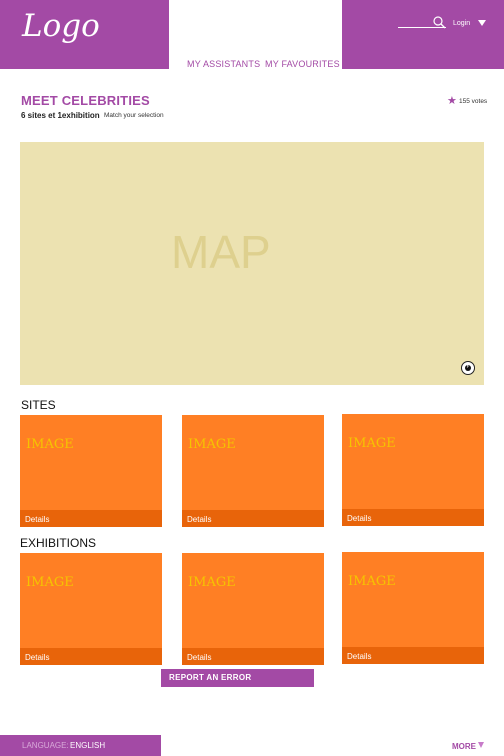 The width and height of the screenshot is (504, 756). Describe the element at coordinates (61, 26) in the screenshot. I see `logo: Logo` at that location.